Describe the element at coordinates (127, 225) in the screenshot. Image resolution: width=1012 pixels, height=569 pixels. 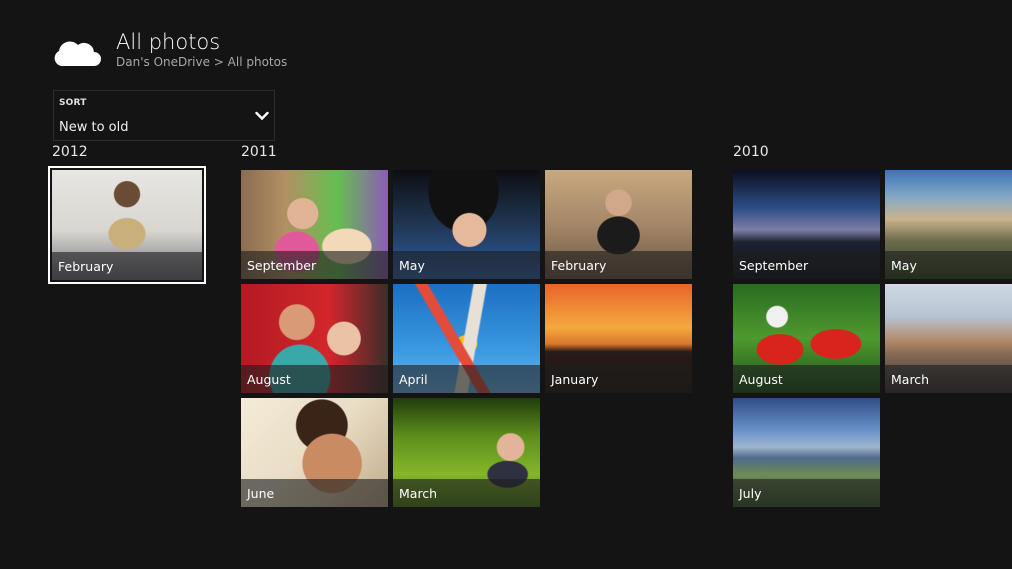
I see `photo-tile-2012-february: February` at that location.